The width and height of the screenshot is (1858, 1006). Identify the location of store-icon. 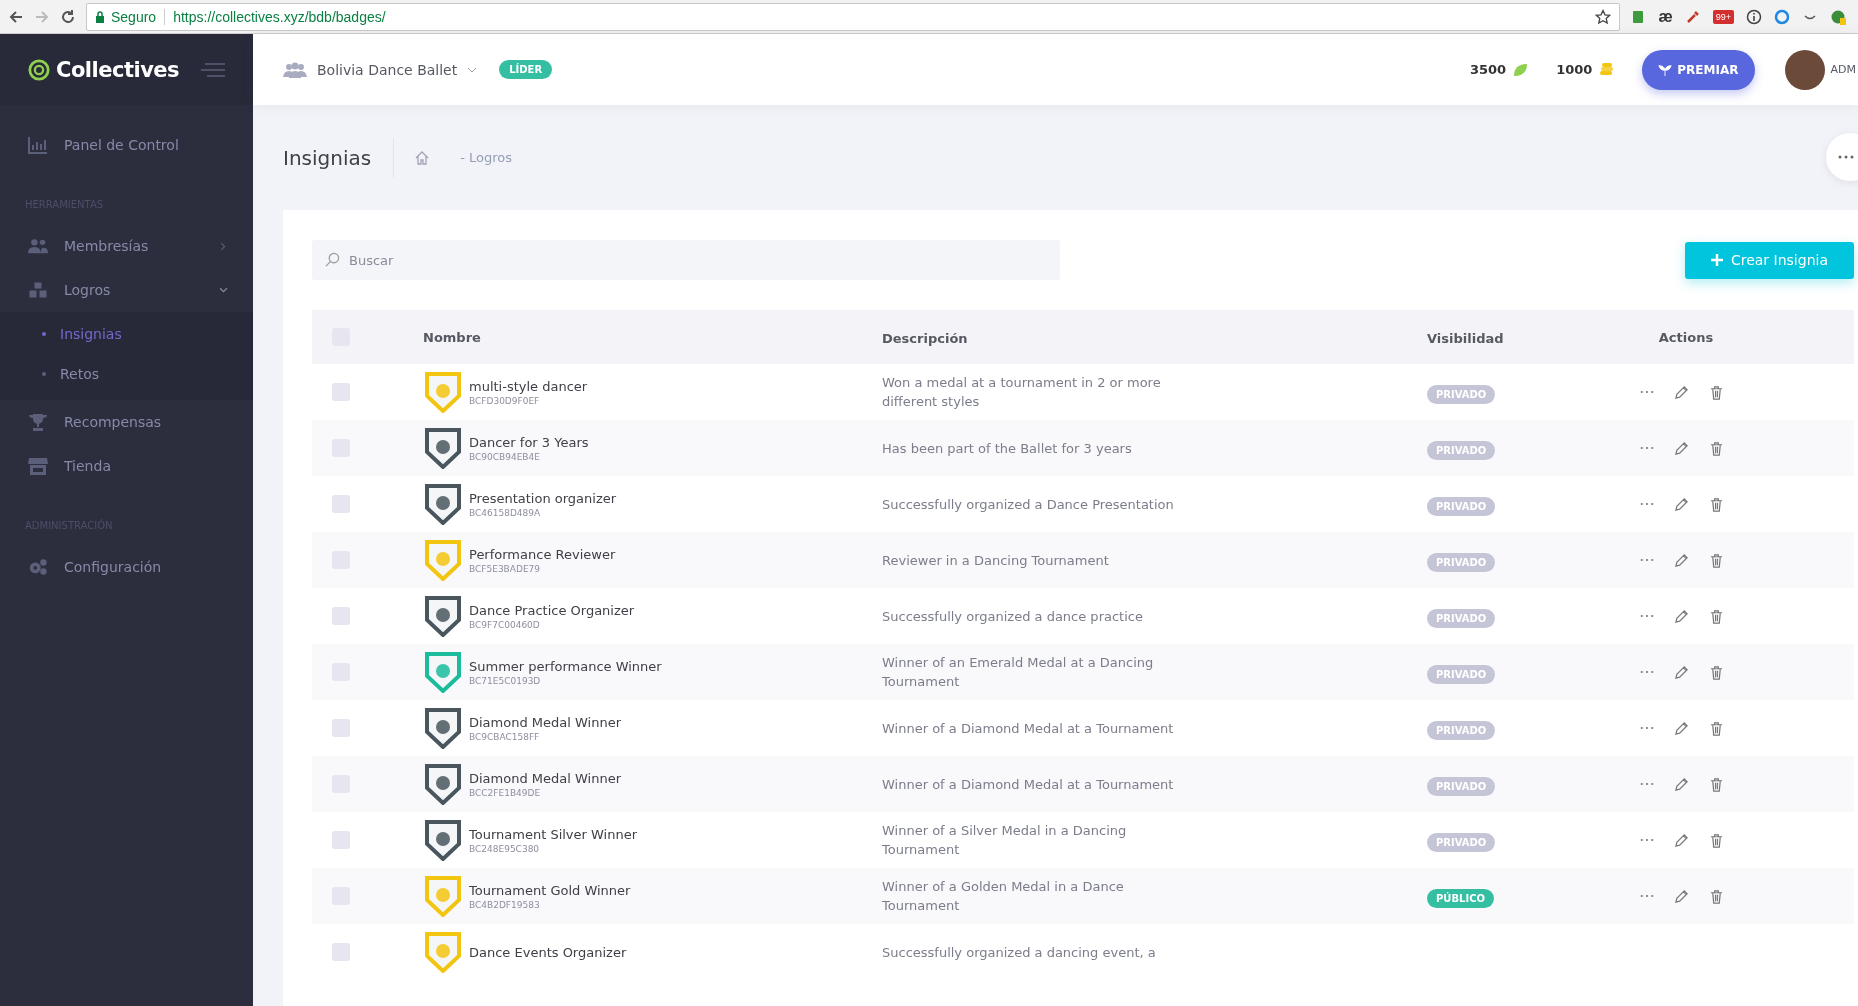
(38, 466).